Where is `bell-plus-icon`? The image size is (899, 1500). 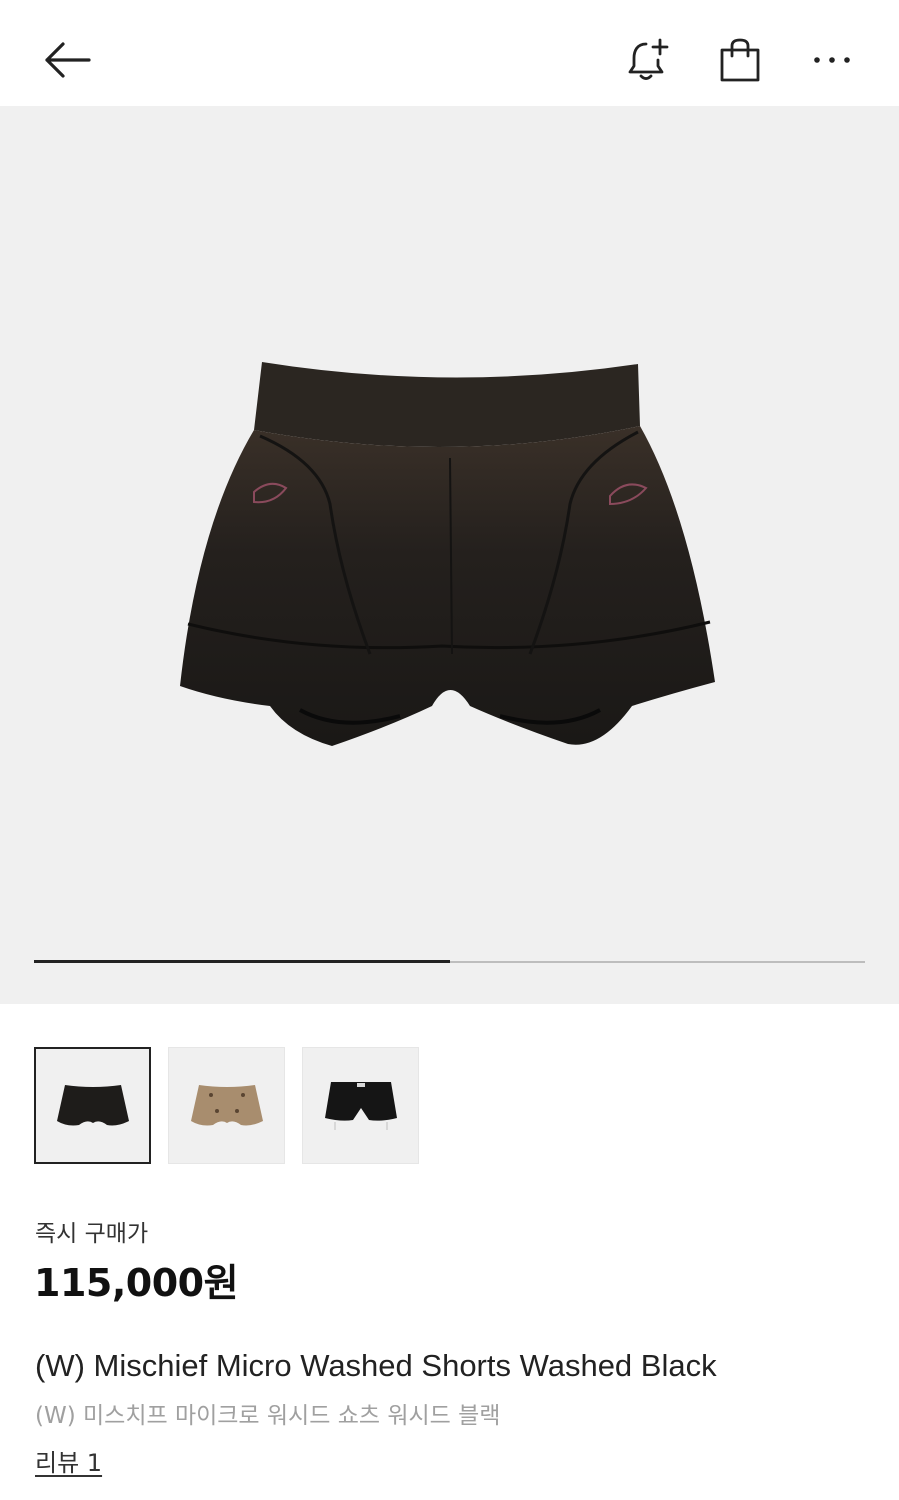 bell-plus-icon is located at coordinates (648, 59).